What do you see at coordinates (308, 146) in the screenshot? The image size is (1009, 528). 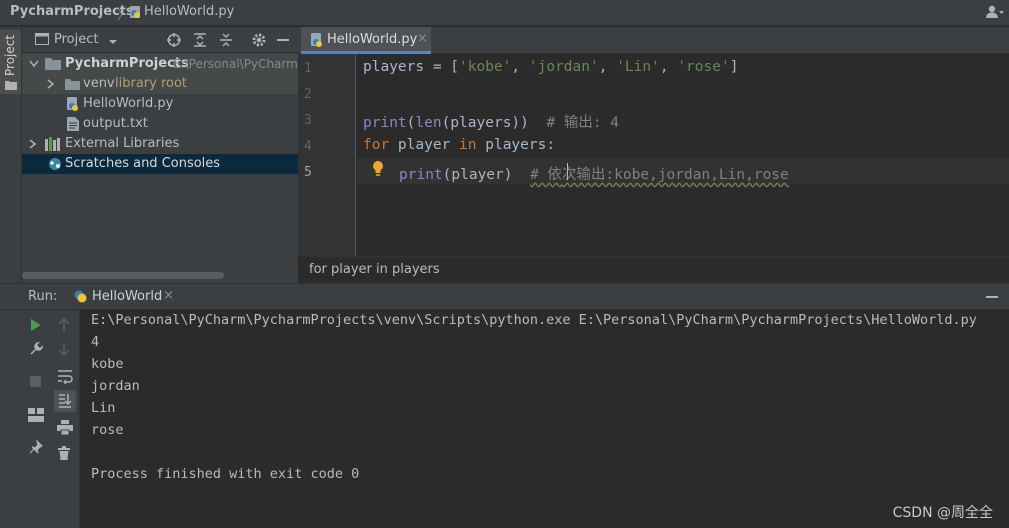 I see `line-number: 4` at bounding box center [308, 146].